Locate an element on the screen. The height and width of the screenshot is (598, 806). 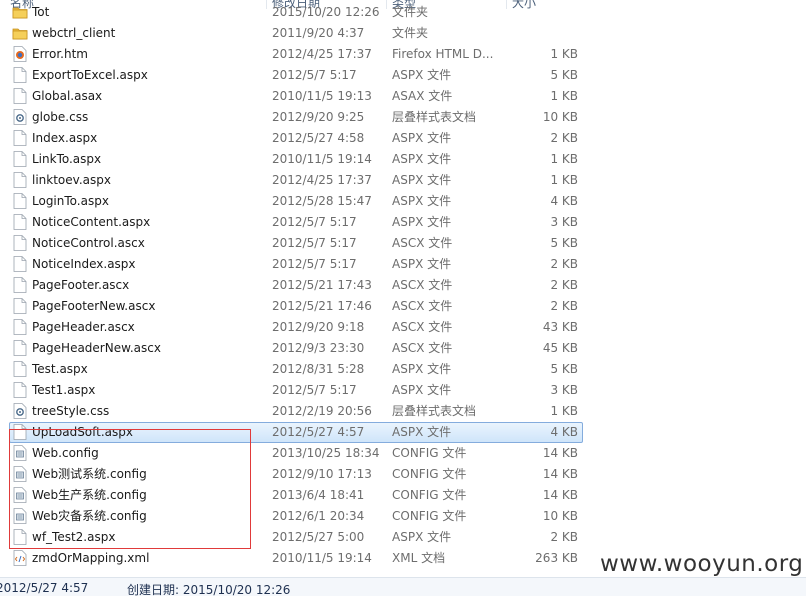
file-date: 2012/9/20 9:25 is located at coordinates (318, 117).